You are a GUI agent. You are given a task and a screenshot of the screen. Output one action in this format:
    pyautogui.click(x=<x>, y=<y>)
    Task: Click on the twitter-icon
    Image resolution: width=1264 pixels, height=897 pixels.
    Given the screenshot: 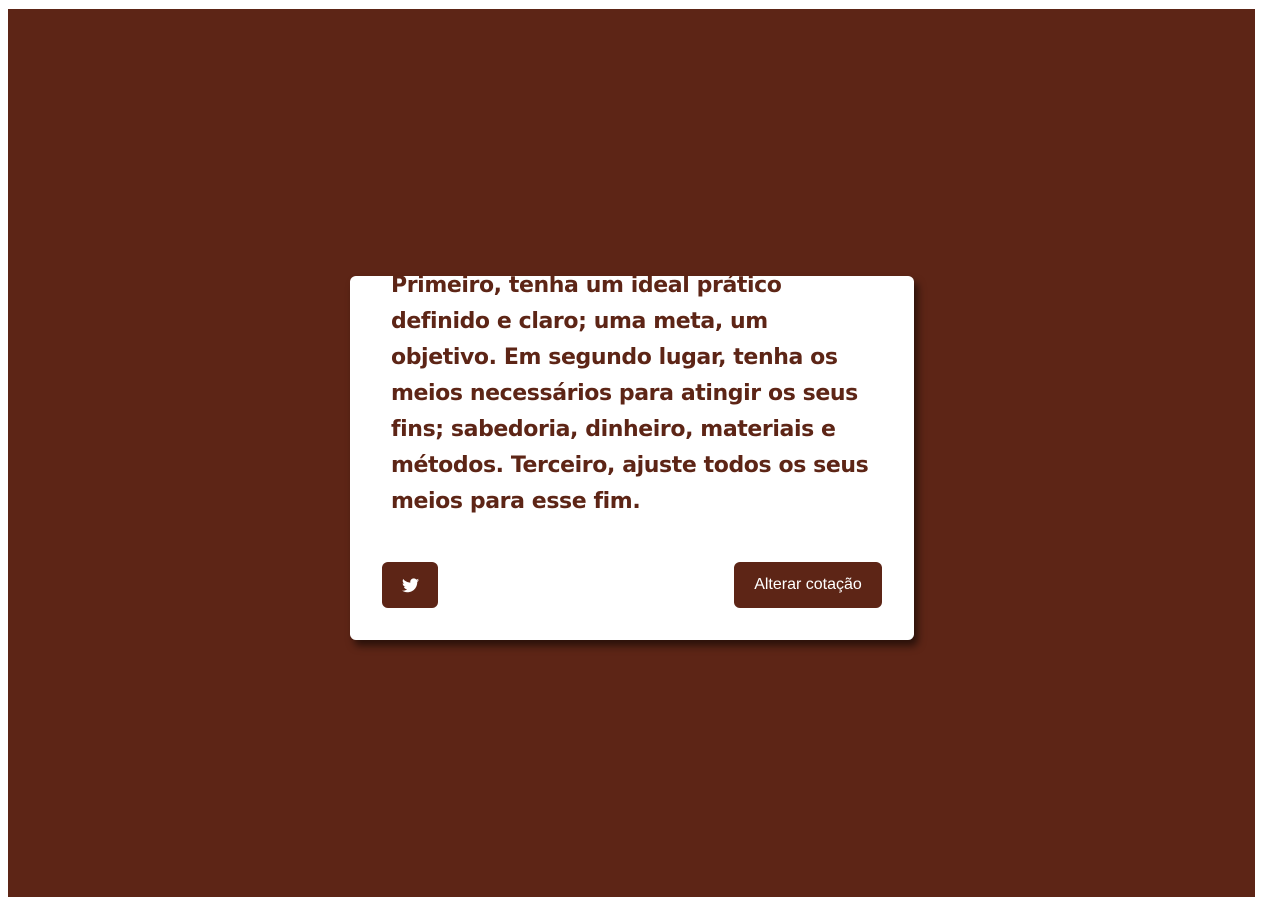 What is the action you would take?
    pyautogui.click(x=410, y=585)
    